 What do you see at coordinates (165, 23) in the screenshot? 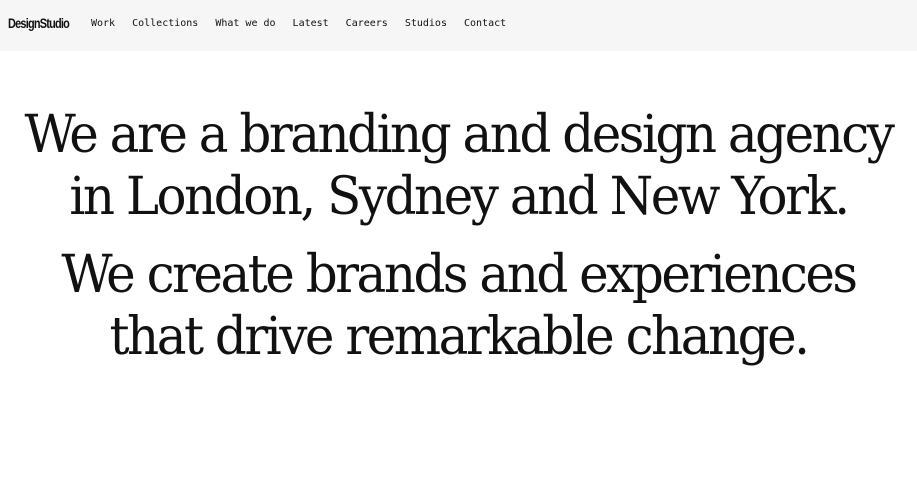
I see `nav-item-collections: Collections` at bounding box center [165, 23].